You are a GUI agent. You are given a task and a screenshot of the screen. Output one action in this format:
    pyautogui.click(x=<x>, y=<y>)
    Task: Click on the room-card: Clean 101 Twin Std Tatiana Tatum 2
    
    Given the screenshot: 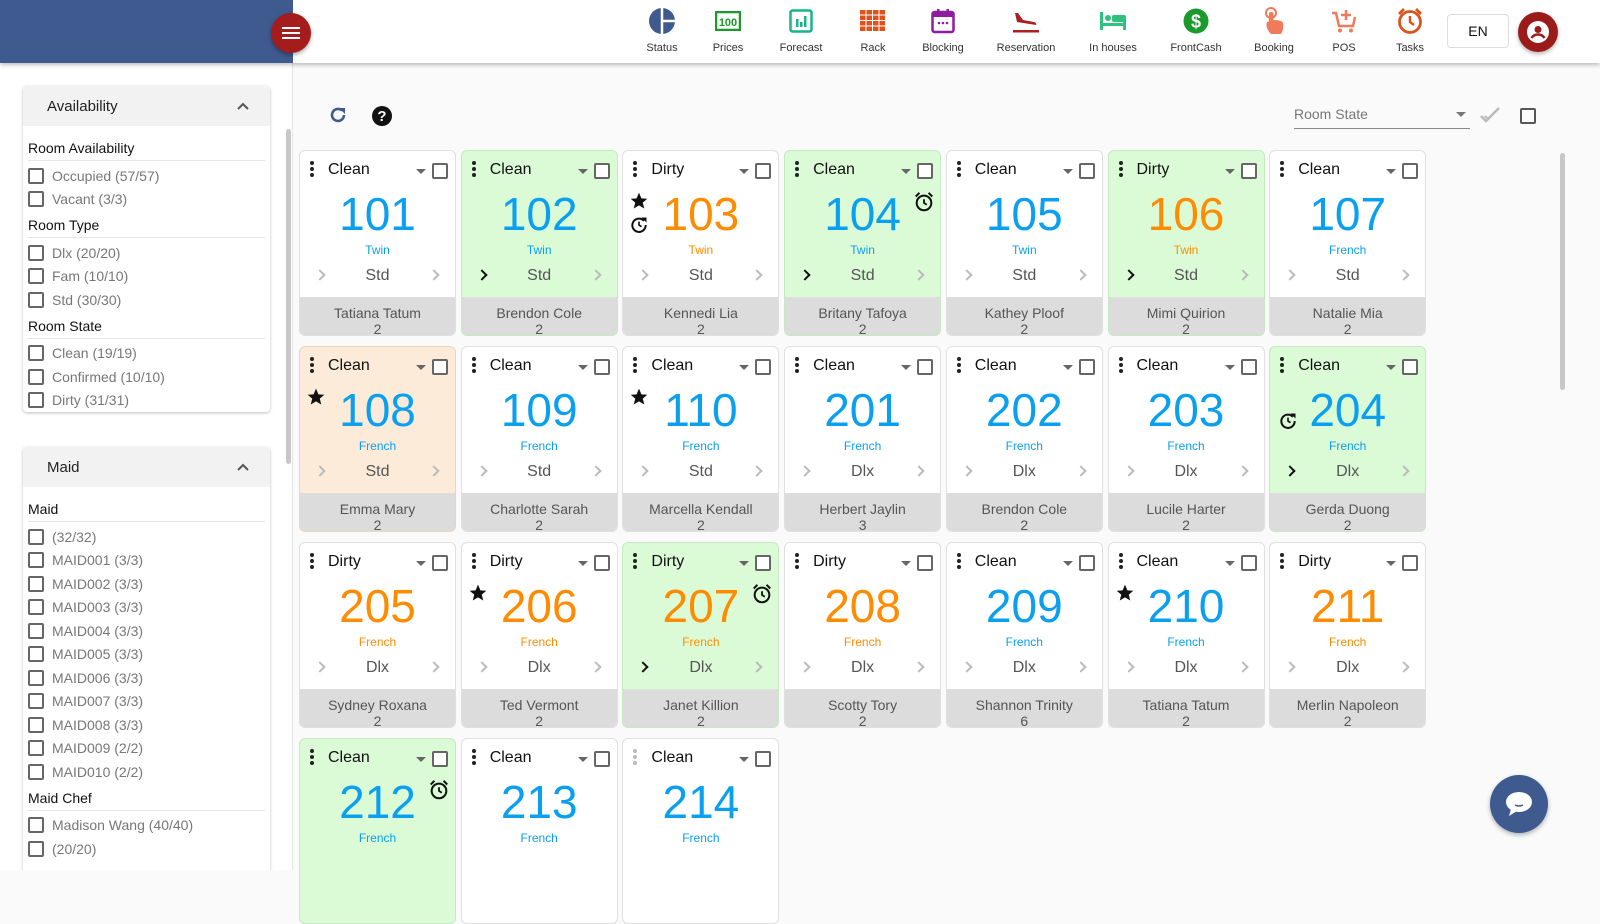 What is the action you would take?
    pyautogui.click(x=377, y=243)
    